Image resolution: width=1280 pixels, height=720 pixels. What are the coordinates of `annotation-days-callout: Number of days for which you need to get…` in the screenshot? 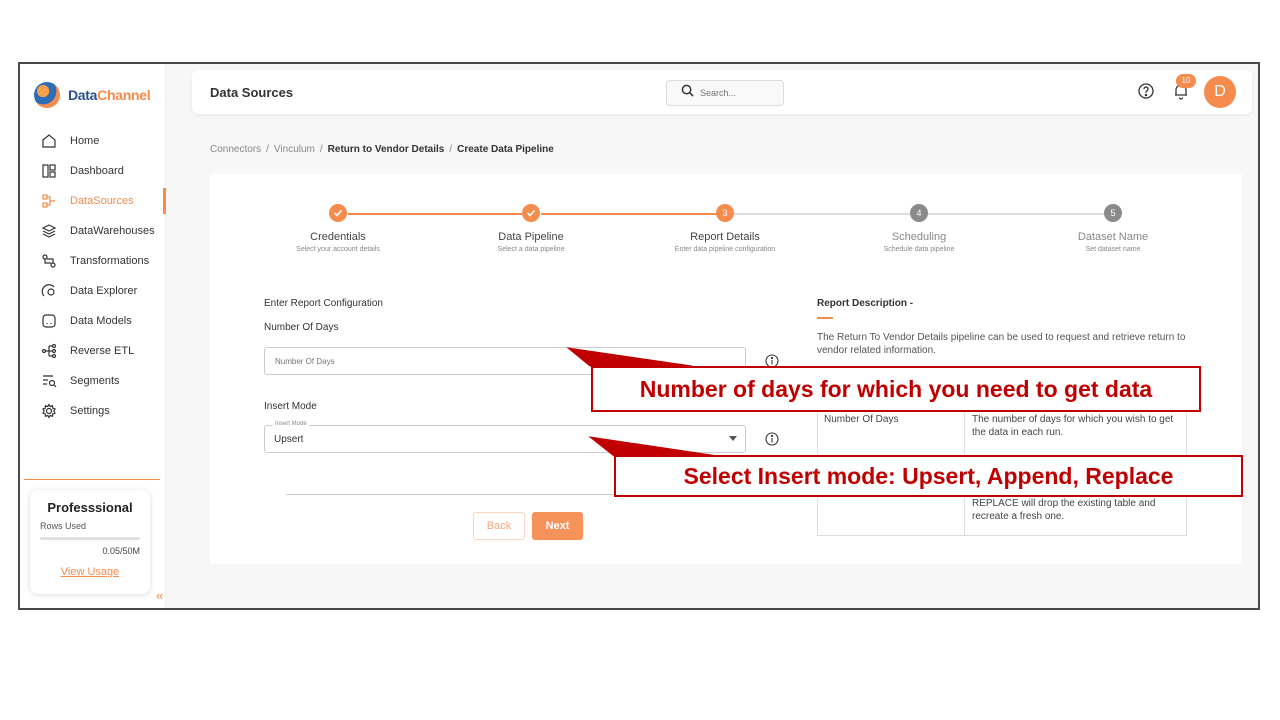 It's located at (896, 389).